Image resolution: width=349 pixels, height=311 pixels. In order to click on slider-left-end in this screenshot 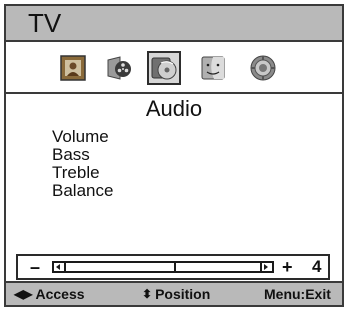, I will do `click(60, 267)`.